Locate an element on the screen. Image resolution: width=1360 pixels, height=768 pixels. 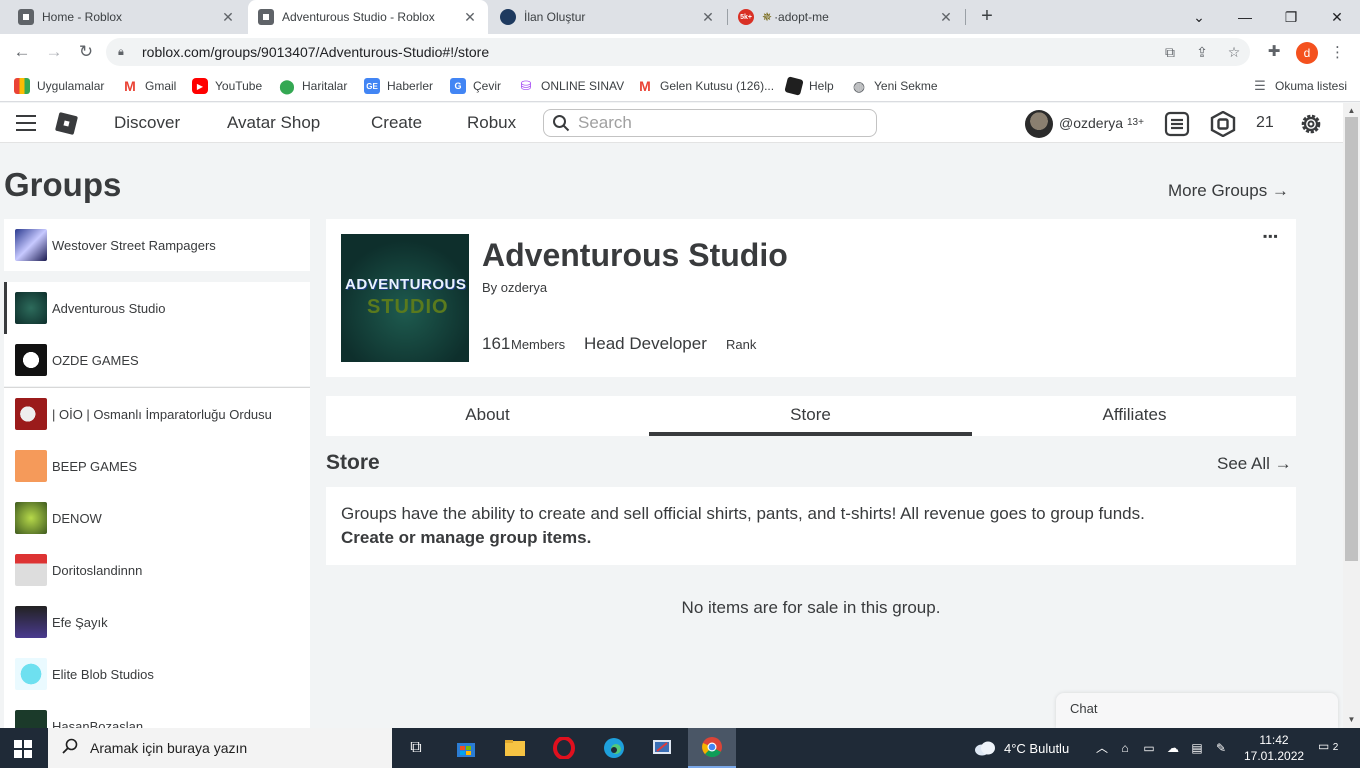
group-thumbnail is located at coordinates (31, 674).